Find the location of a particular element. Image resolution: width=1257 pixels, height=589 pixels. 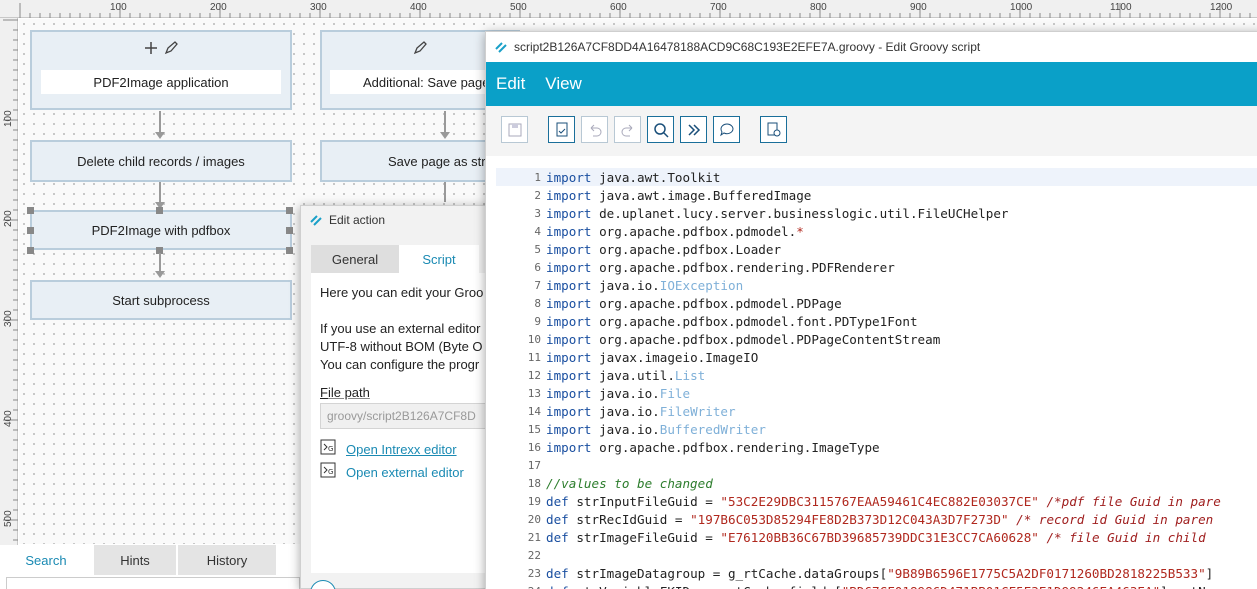

code-text: import javax.imageio.ImageIO is located at coordinates (652, 357).